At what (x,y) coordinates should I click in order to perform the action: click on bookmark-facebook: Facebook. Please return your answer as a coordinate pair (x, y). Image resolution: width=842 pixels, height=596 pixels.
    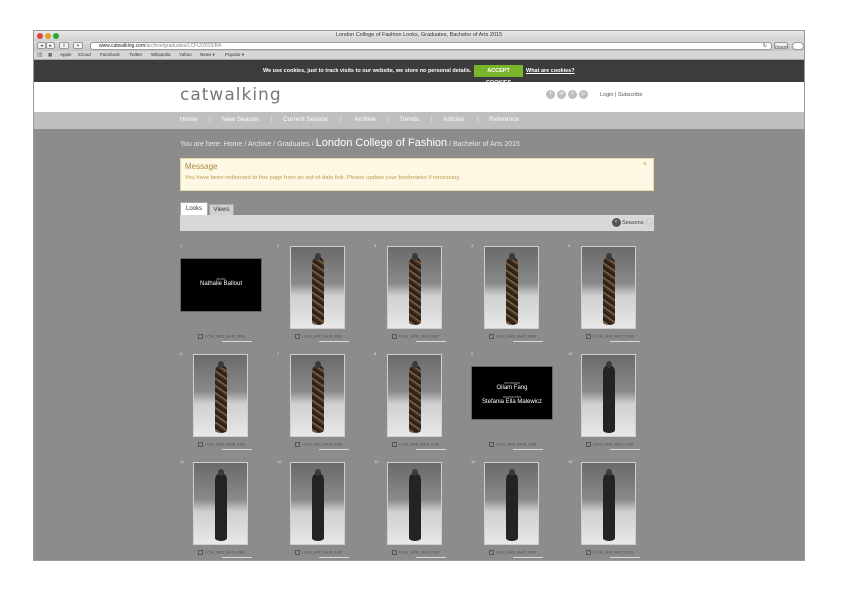
    Looking at the image, I should click on (110, 55).